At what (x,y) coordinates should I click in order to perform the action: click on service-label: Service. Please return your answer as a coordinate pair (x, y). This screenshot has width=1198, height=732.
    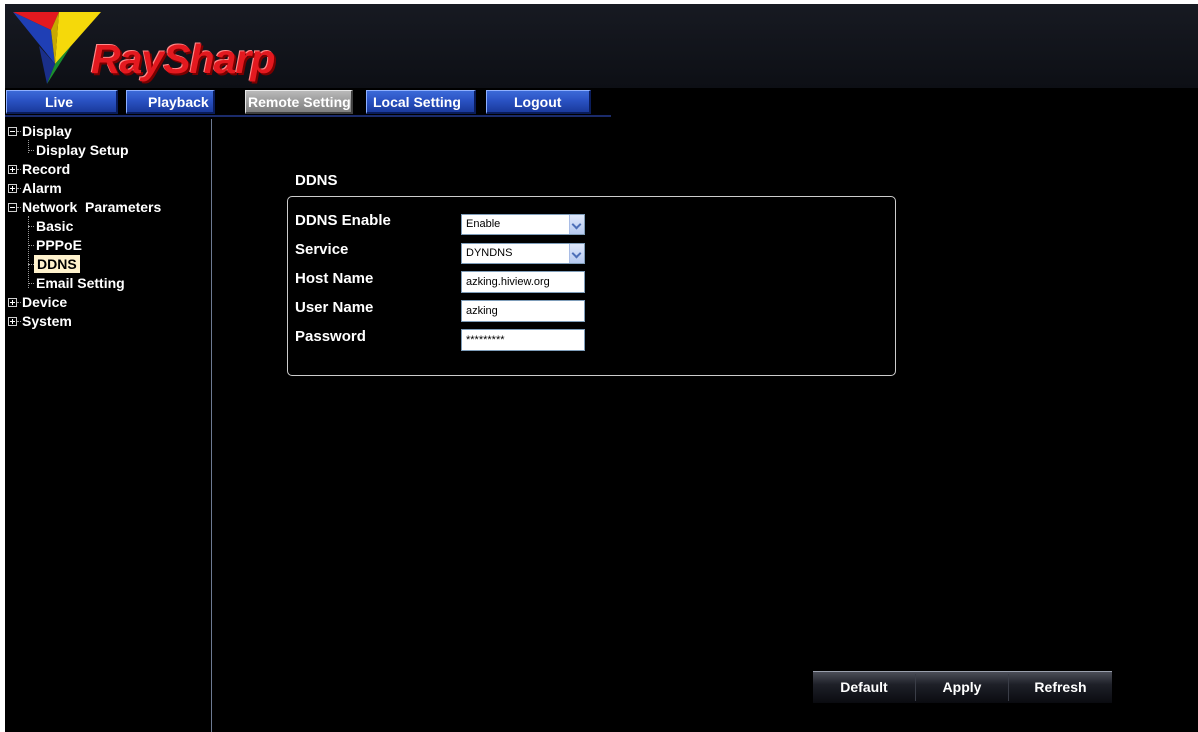
    Looking at the image, I should click on (322, 249).